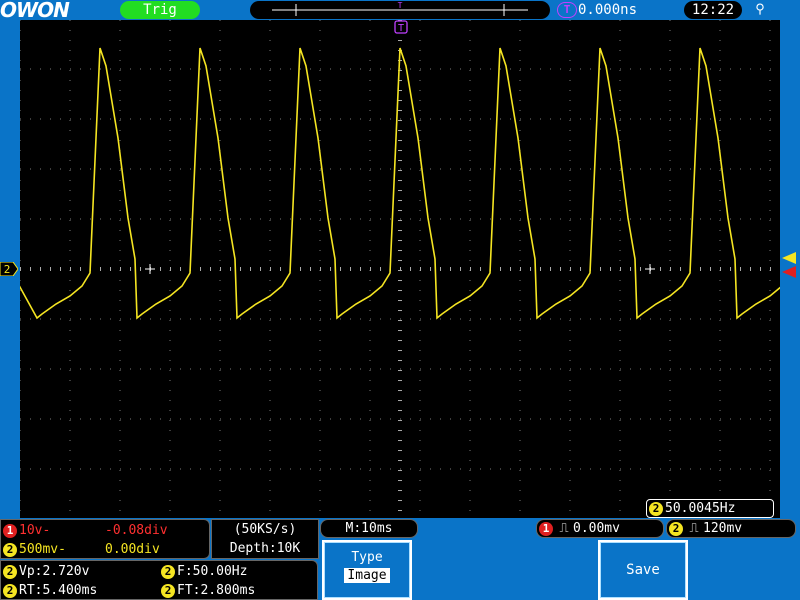  What do you see at coordinates (367, 575) in the screenshot?
I see `type-value: Image` at bounding box center [367, 575].